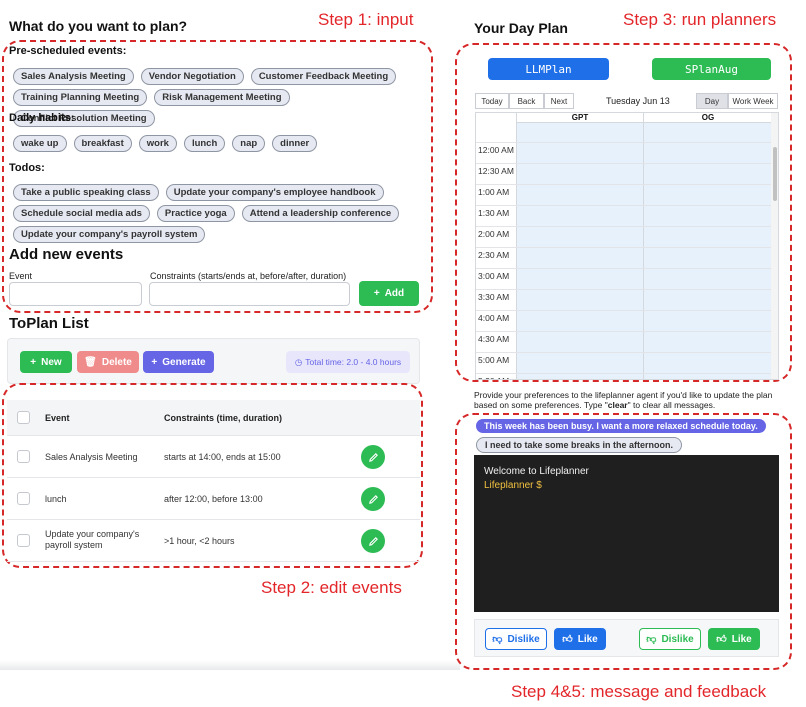 The height and width of the screenshot is (707, 806). Describe the element at coordinates (80, 97) in the screenshot. I see `chip-pre-event: Training Planning Meeting` at that location.